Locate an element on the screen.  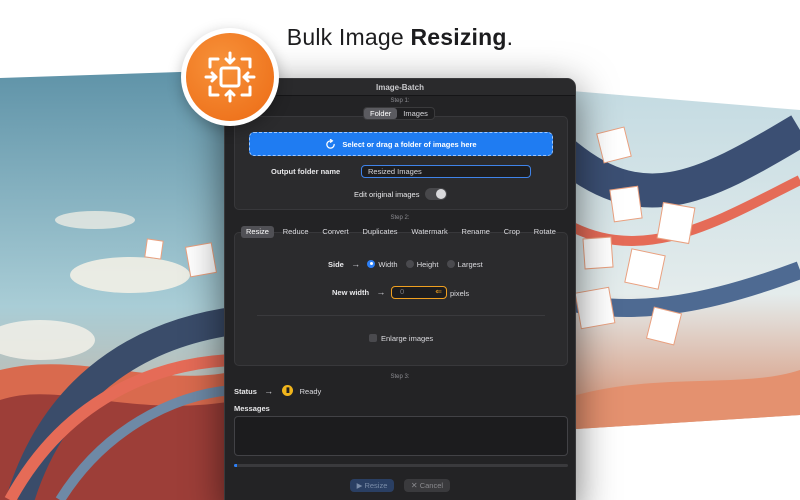
resize-arrows-icon is located at coordinates (230, 77).